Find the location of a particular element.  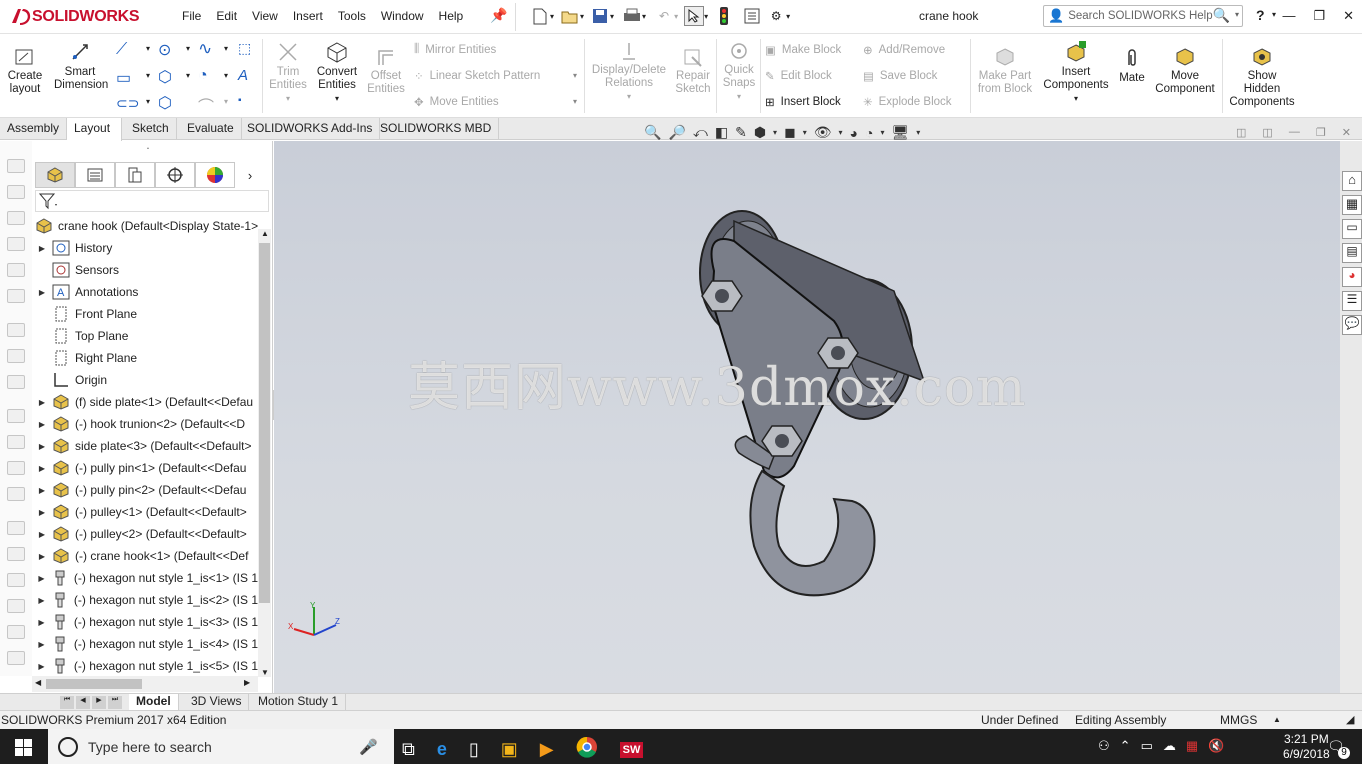

restore-icon: ❐ is located at coordinates (1319, 16).